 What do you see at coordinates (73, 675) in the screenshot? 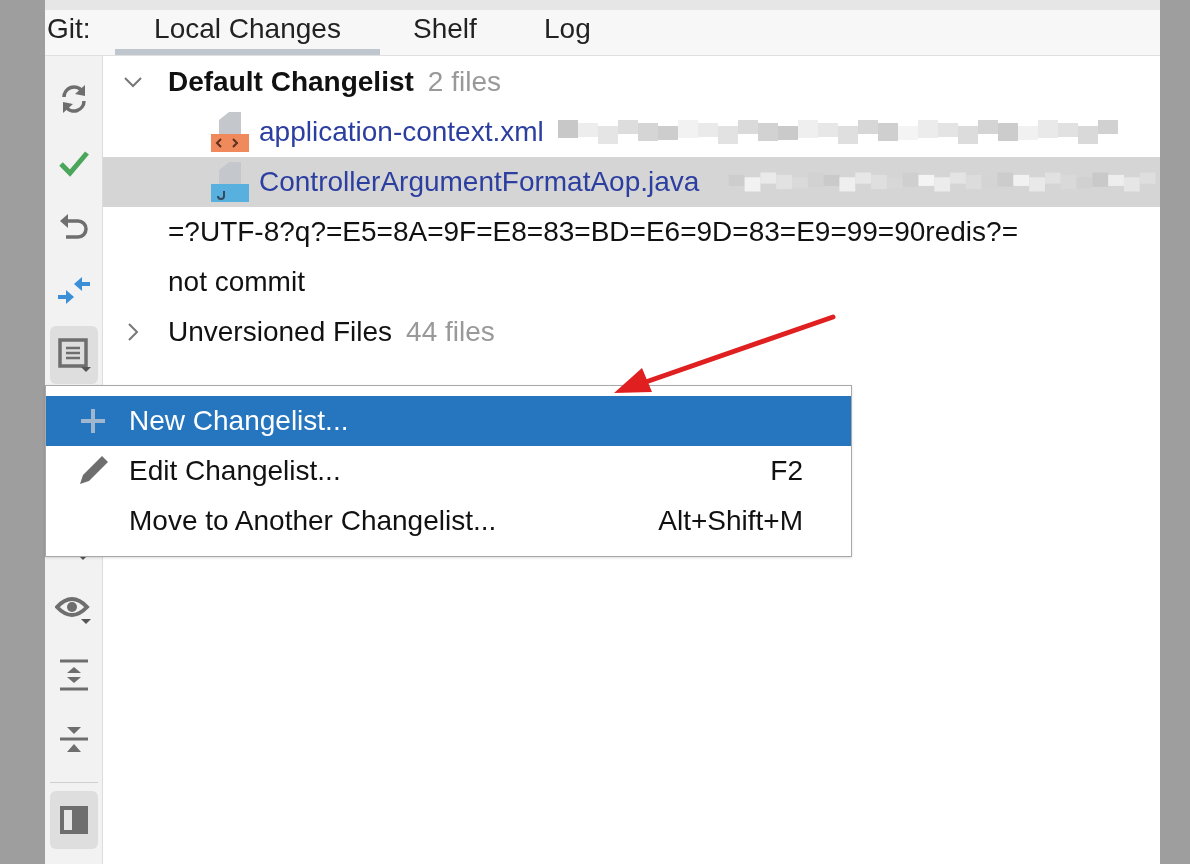
I see `expand-all-icon` at bounding box center [73, 675].